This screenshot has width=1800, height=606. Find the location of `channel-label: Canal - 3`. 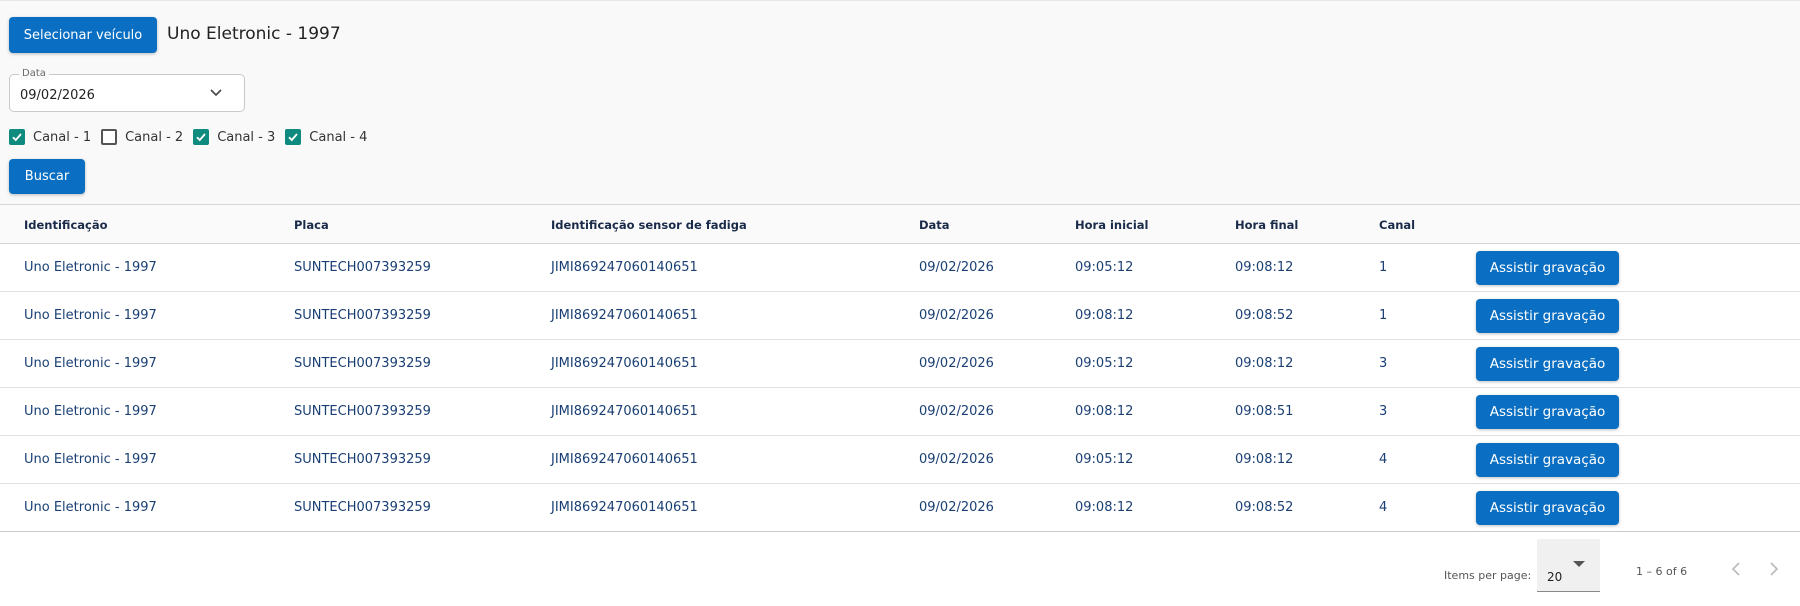

channel-label: Canal - 3 is located at coordinates (246, 137).